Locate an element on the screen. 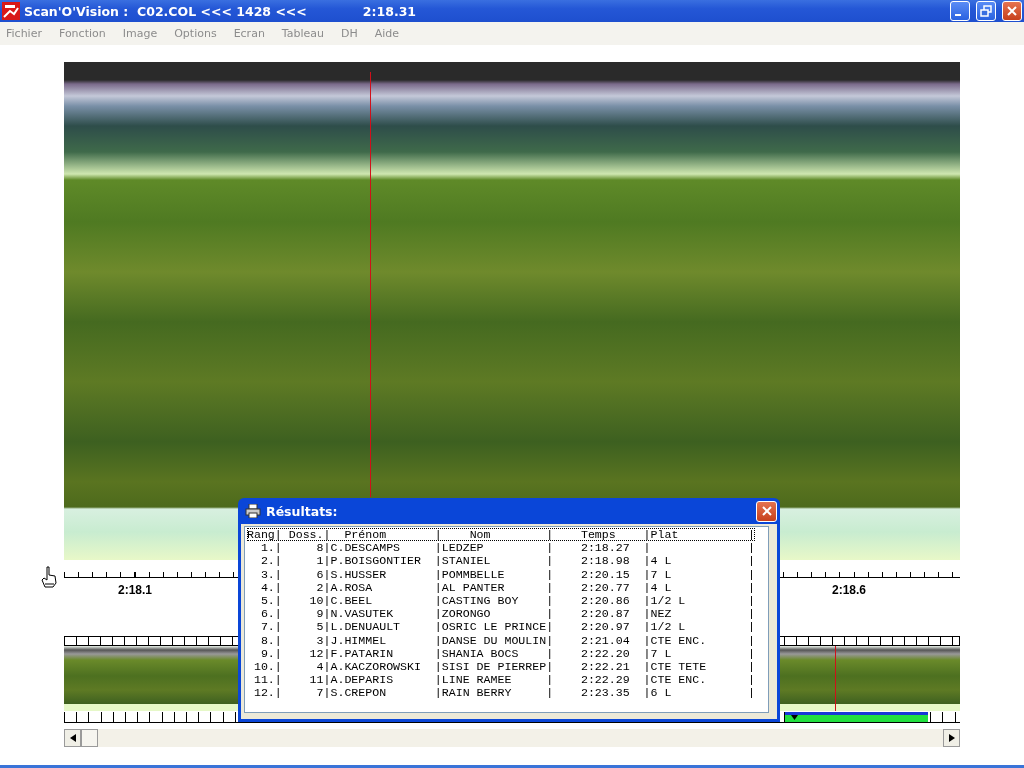  tick-label: 2:18.6 is located at coordinates (849, 590).